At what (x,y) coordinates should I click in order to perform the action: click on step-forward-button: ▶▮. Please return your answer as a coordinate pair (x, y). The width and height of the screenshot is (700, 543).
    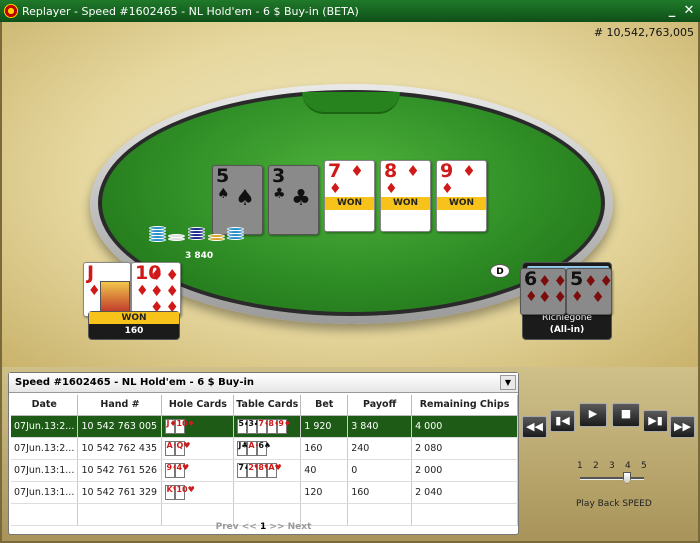
    Looking at the image, I should click on (655, 421).